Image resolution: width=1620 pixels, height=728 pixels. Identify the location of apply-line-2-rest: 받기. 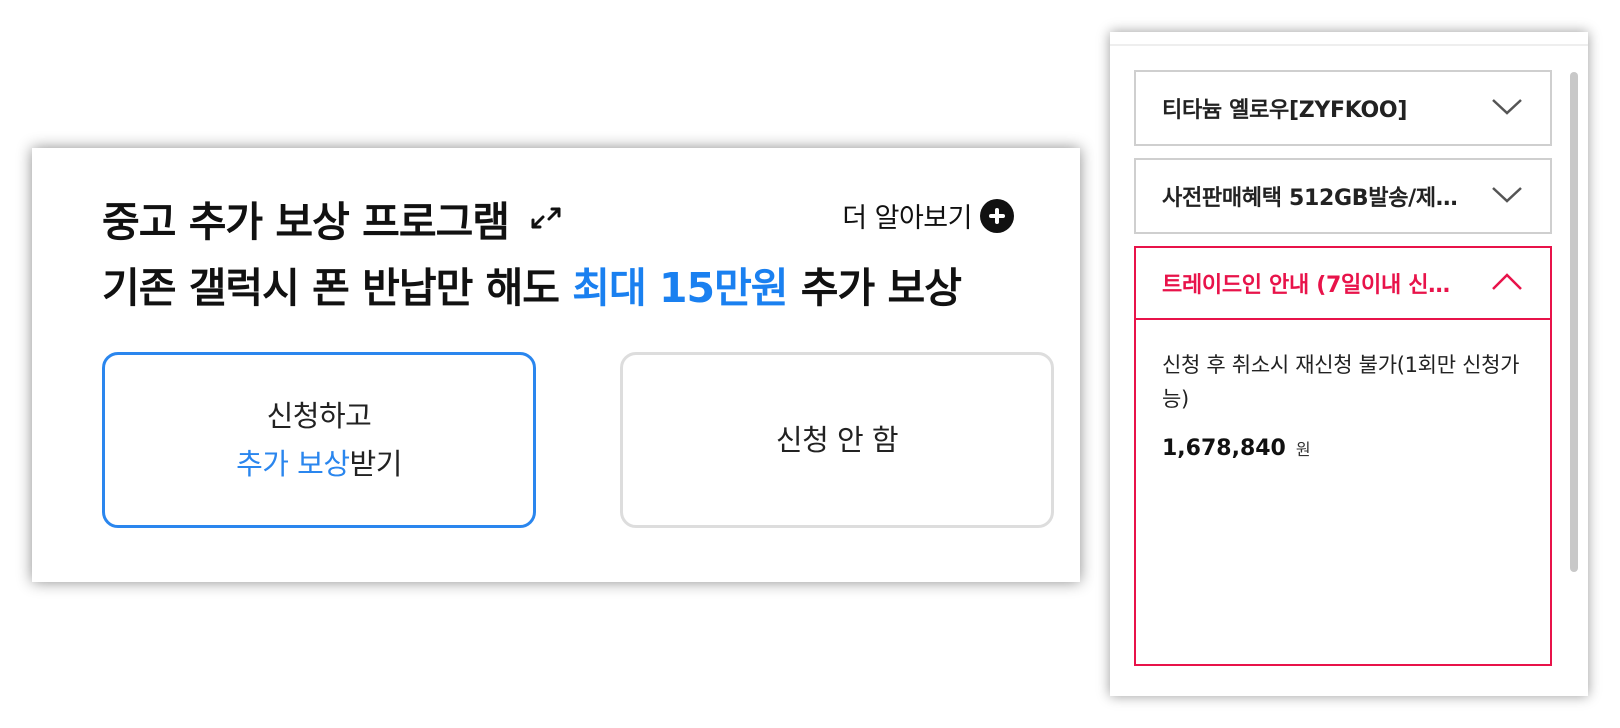
(376, 464).